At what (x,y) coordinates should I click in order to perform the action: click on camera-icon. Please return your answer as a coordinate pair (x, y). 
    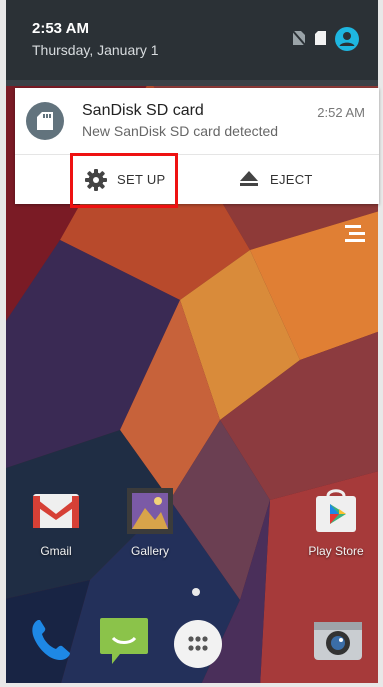
    Looking at the image, I should click on (338, 640).